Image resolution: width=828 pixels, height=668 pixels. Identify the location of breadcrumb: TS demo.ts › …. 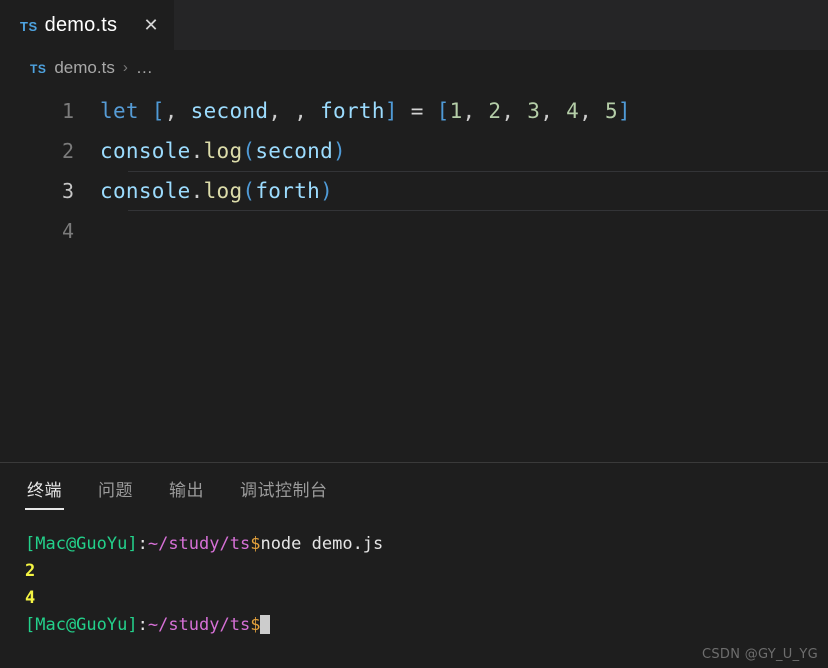
(414, 67).